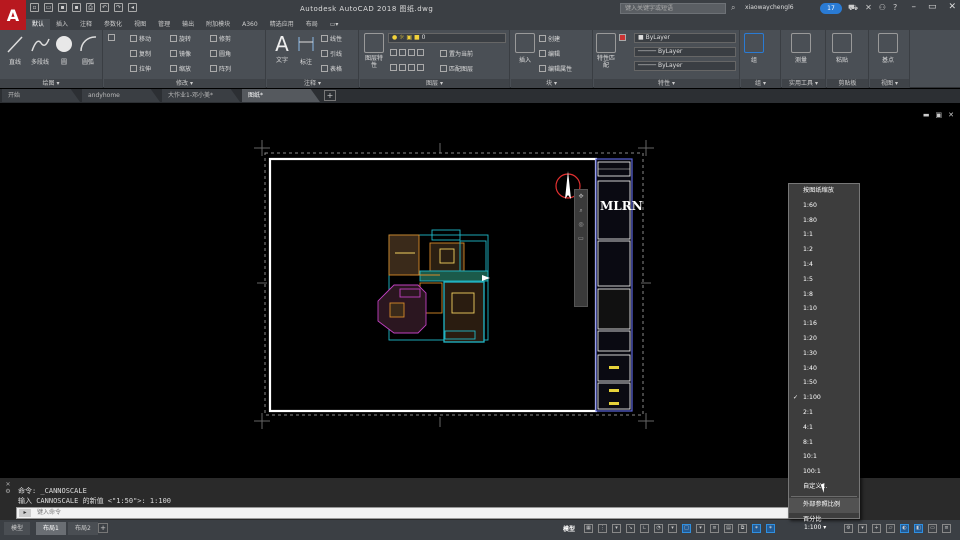 This screenshot has width=960, height=540. I want to click on ribbon-tab: 输出, so click(188, 24).